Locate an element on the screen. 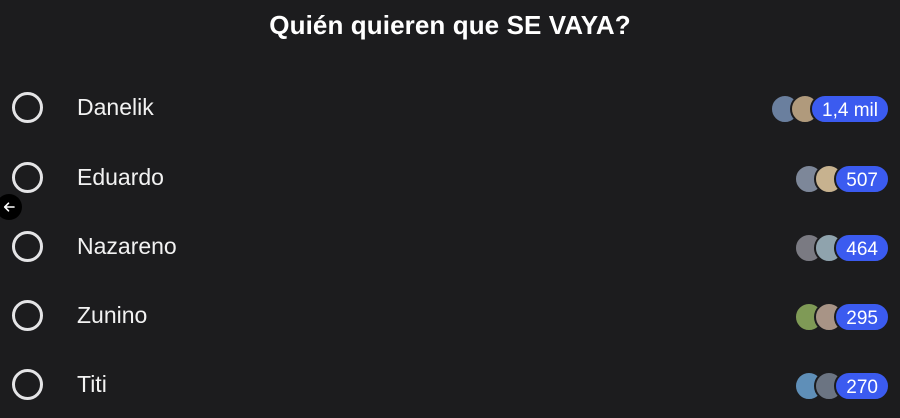 This screenshot has height=418, width=900. vote-count-badge: 270 is located at coordinates (862, 386).